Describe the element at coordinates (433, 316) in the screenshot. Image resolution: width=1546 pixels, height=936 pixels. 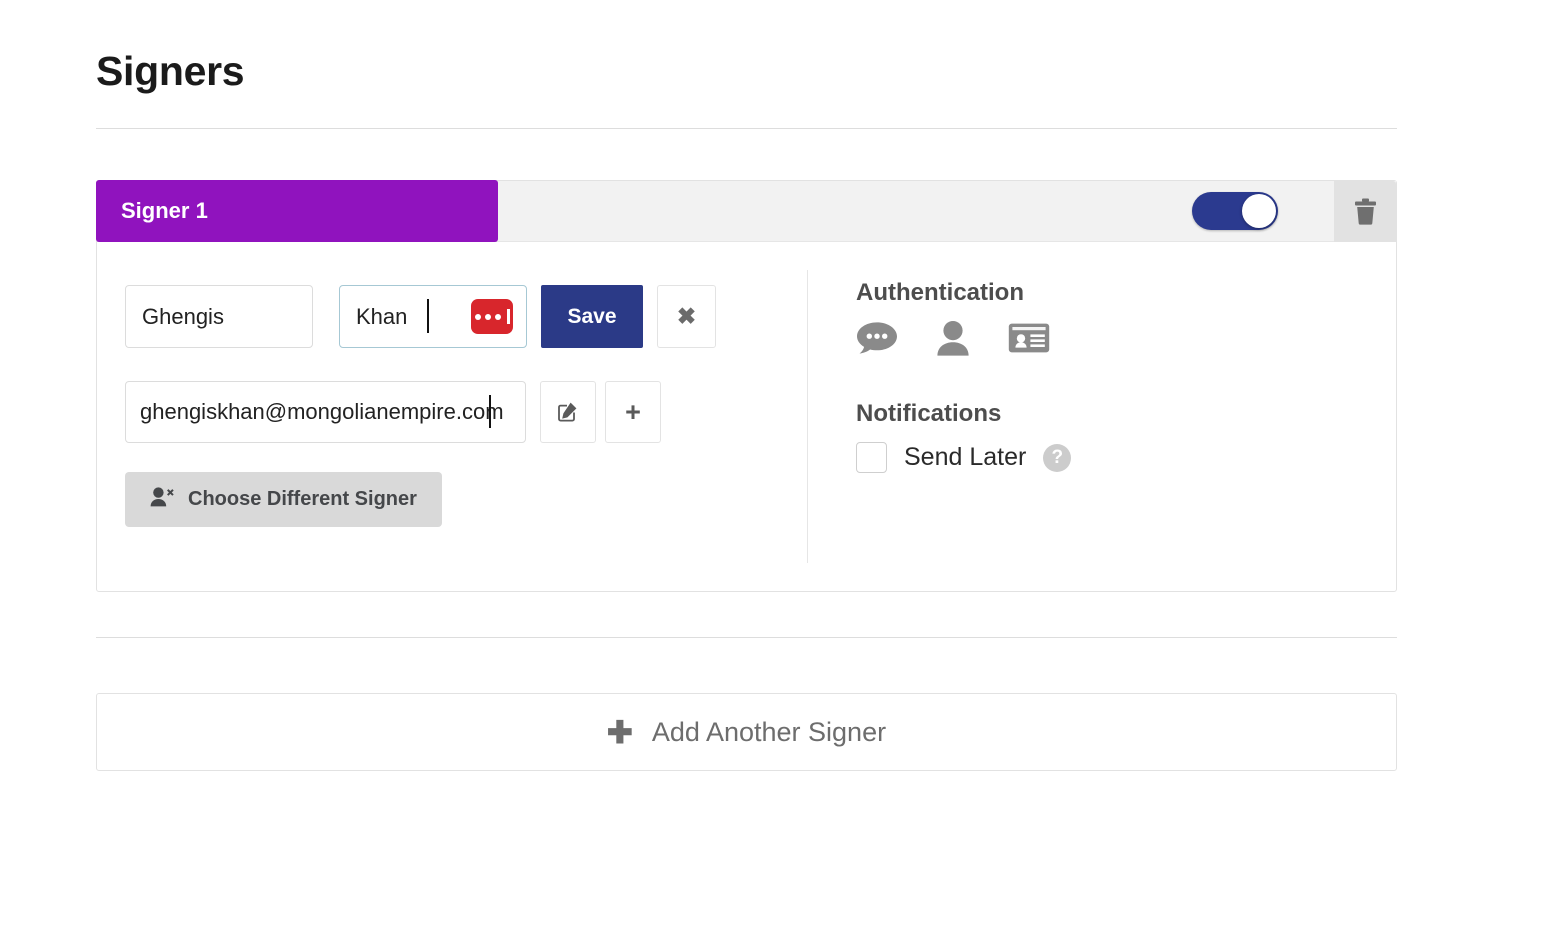
I see `last-name-field-wrapper` at that location.